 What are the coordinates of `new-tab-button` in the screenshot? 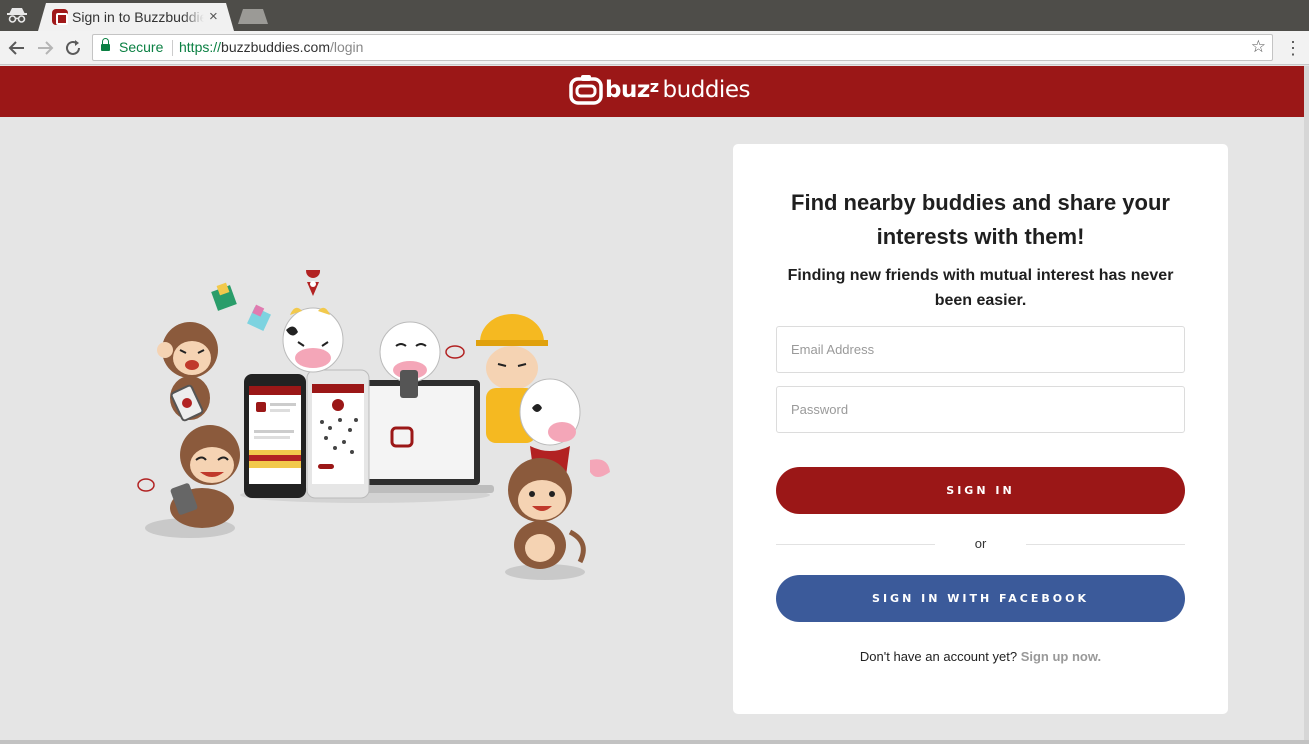 It's located at (253, 16).